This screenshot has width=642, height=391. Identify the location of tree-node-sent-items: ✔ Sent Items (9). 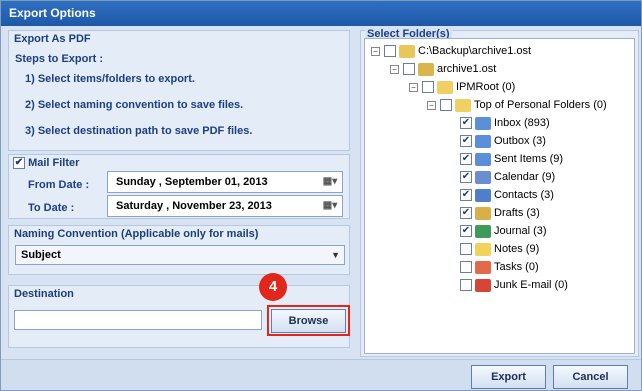
(511, 159).